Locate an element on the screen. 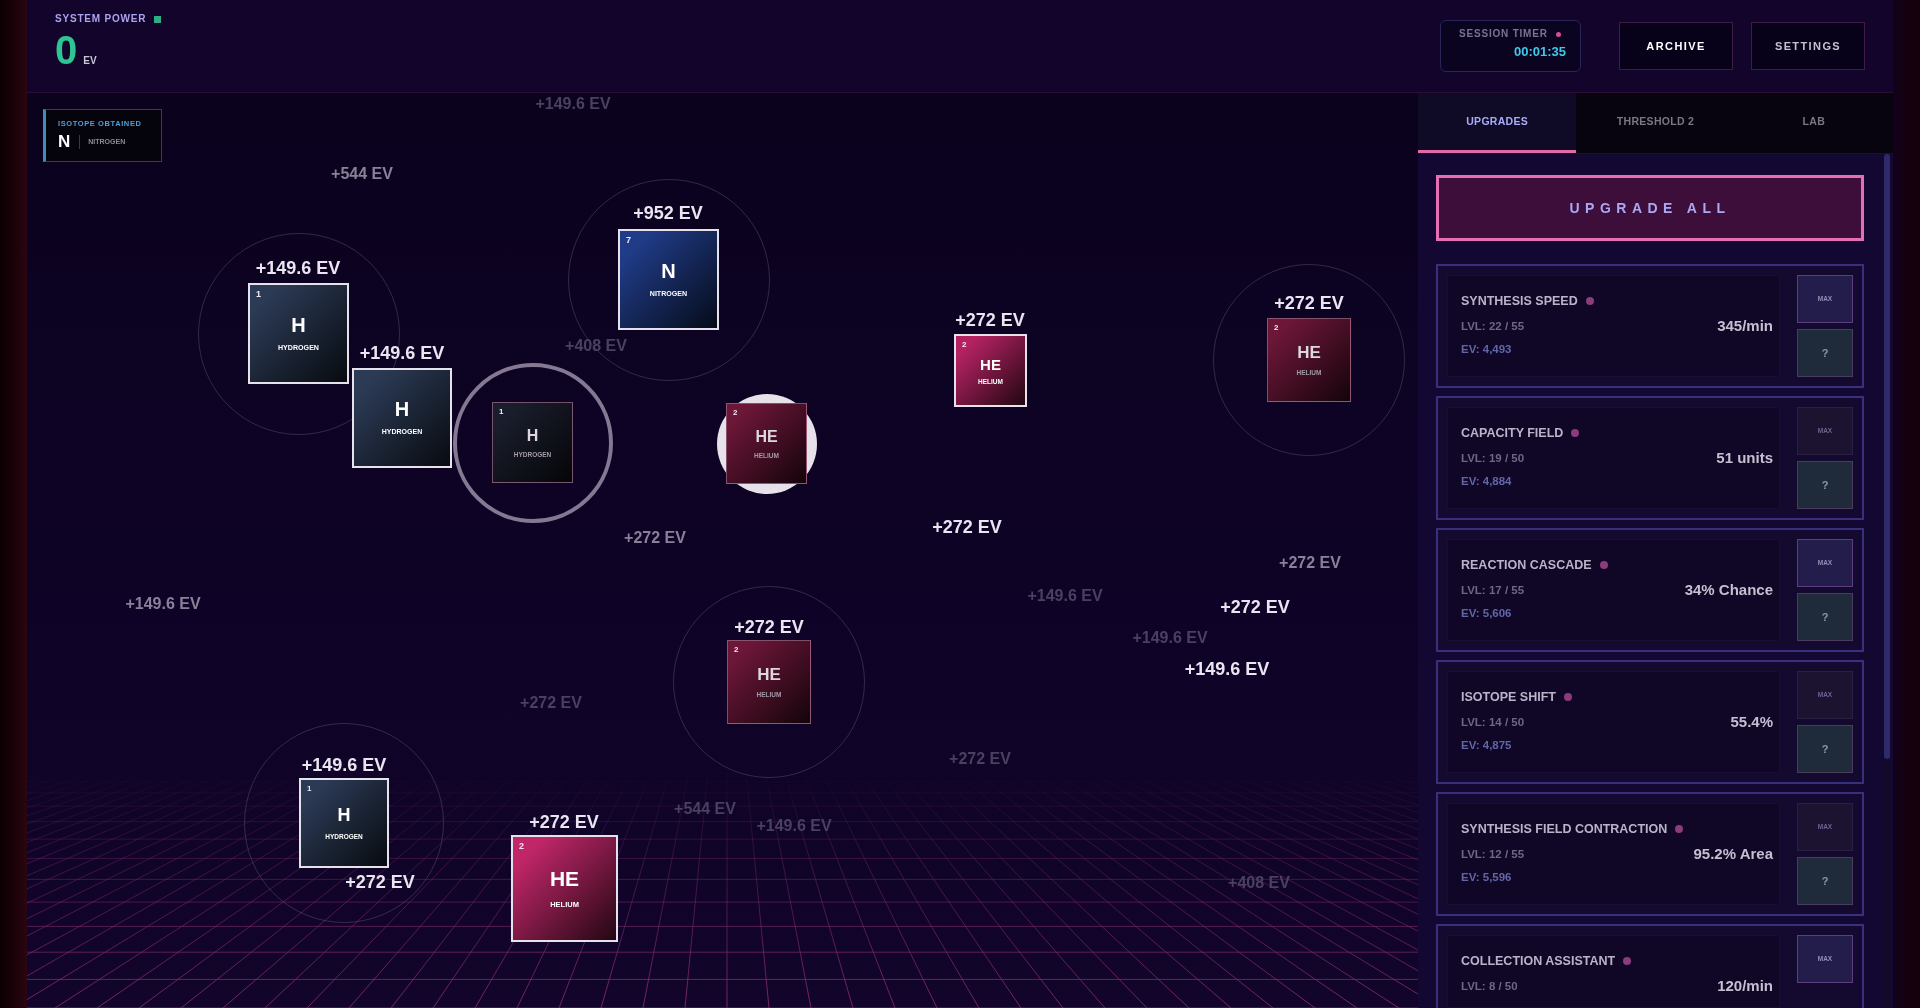  upgrade-value: 51 units is located at coordinates (1744, 458).